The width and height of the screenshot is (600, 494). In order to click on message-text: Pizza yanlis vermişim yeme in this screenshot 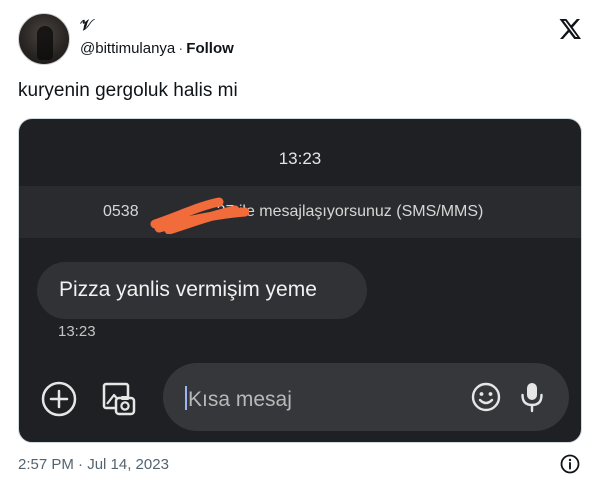, I will do `click(188, 289)`.